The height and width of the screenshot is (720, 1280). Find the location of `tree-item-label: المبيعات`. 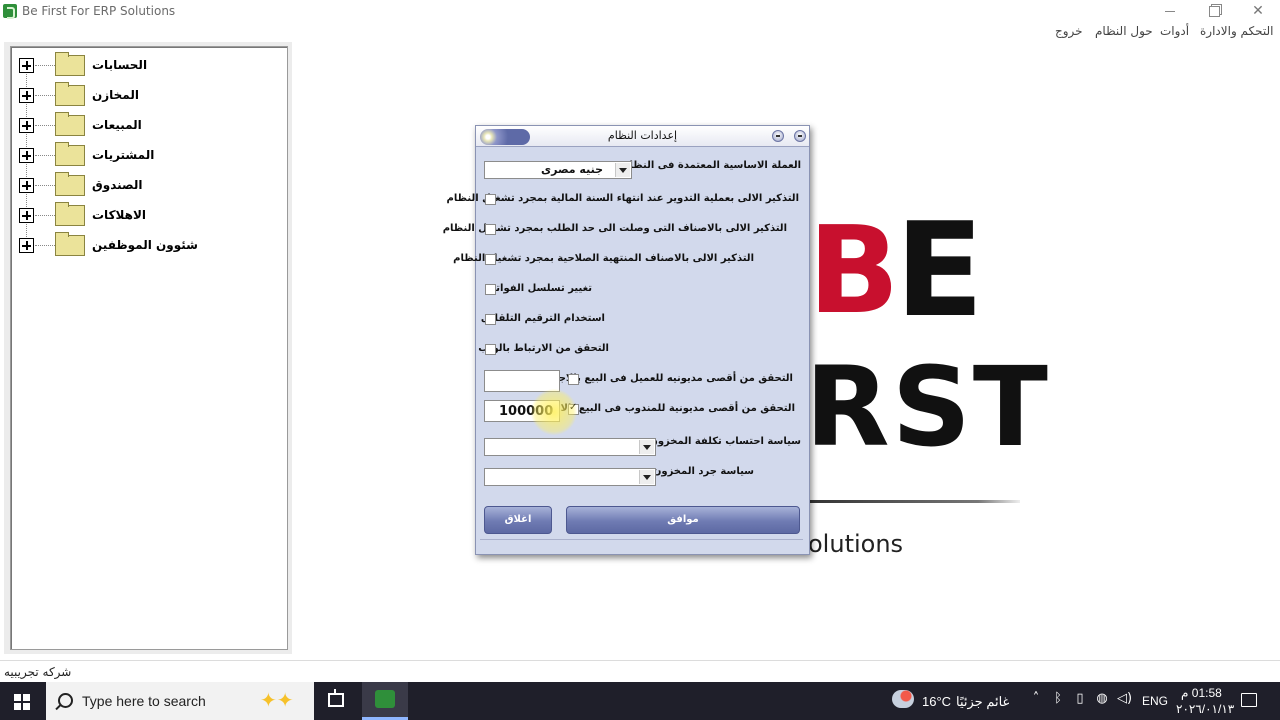

tree-item-label: المبيعات is located at coordinates (117, 125).